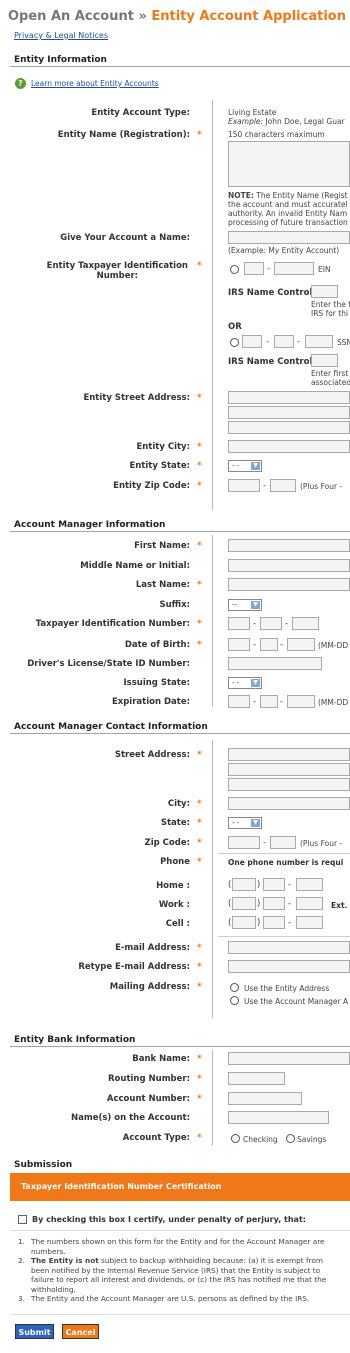 This screenshot has height=1353, width=350. What do you see at coordinates (269, 701) in the screenshot?
I see `exp-day` at bounding box center [269, 701].